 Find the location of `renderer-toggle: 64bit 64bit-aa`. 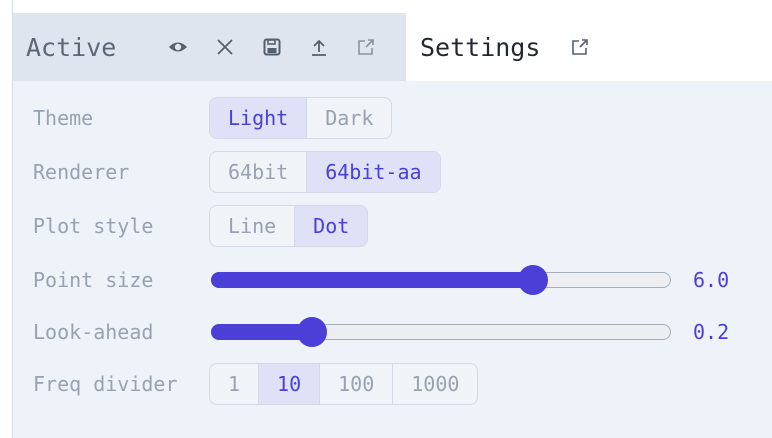

renderer-toggle: 64bit 64bit-aa is located at coordinates (325, 172).